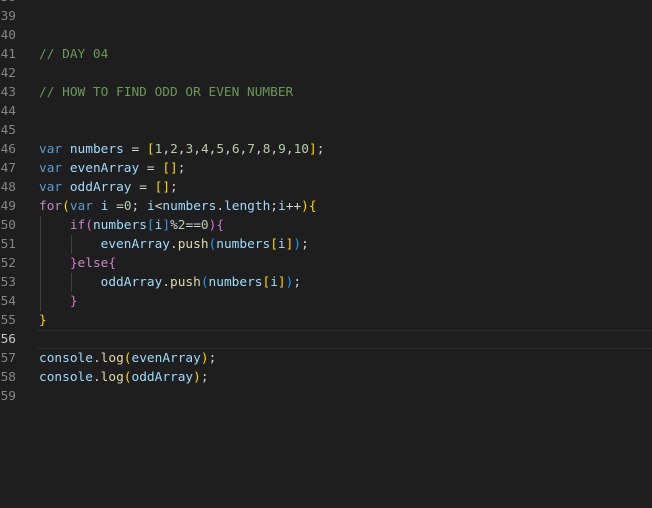 This screenshot has width=652, height=508. Describe the element at coordinates (326, 73) in the screenshot. I see `code-line: 42` at that location.